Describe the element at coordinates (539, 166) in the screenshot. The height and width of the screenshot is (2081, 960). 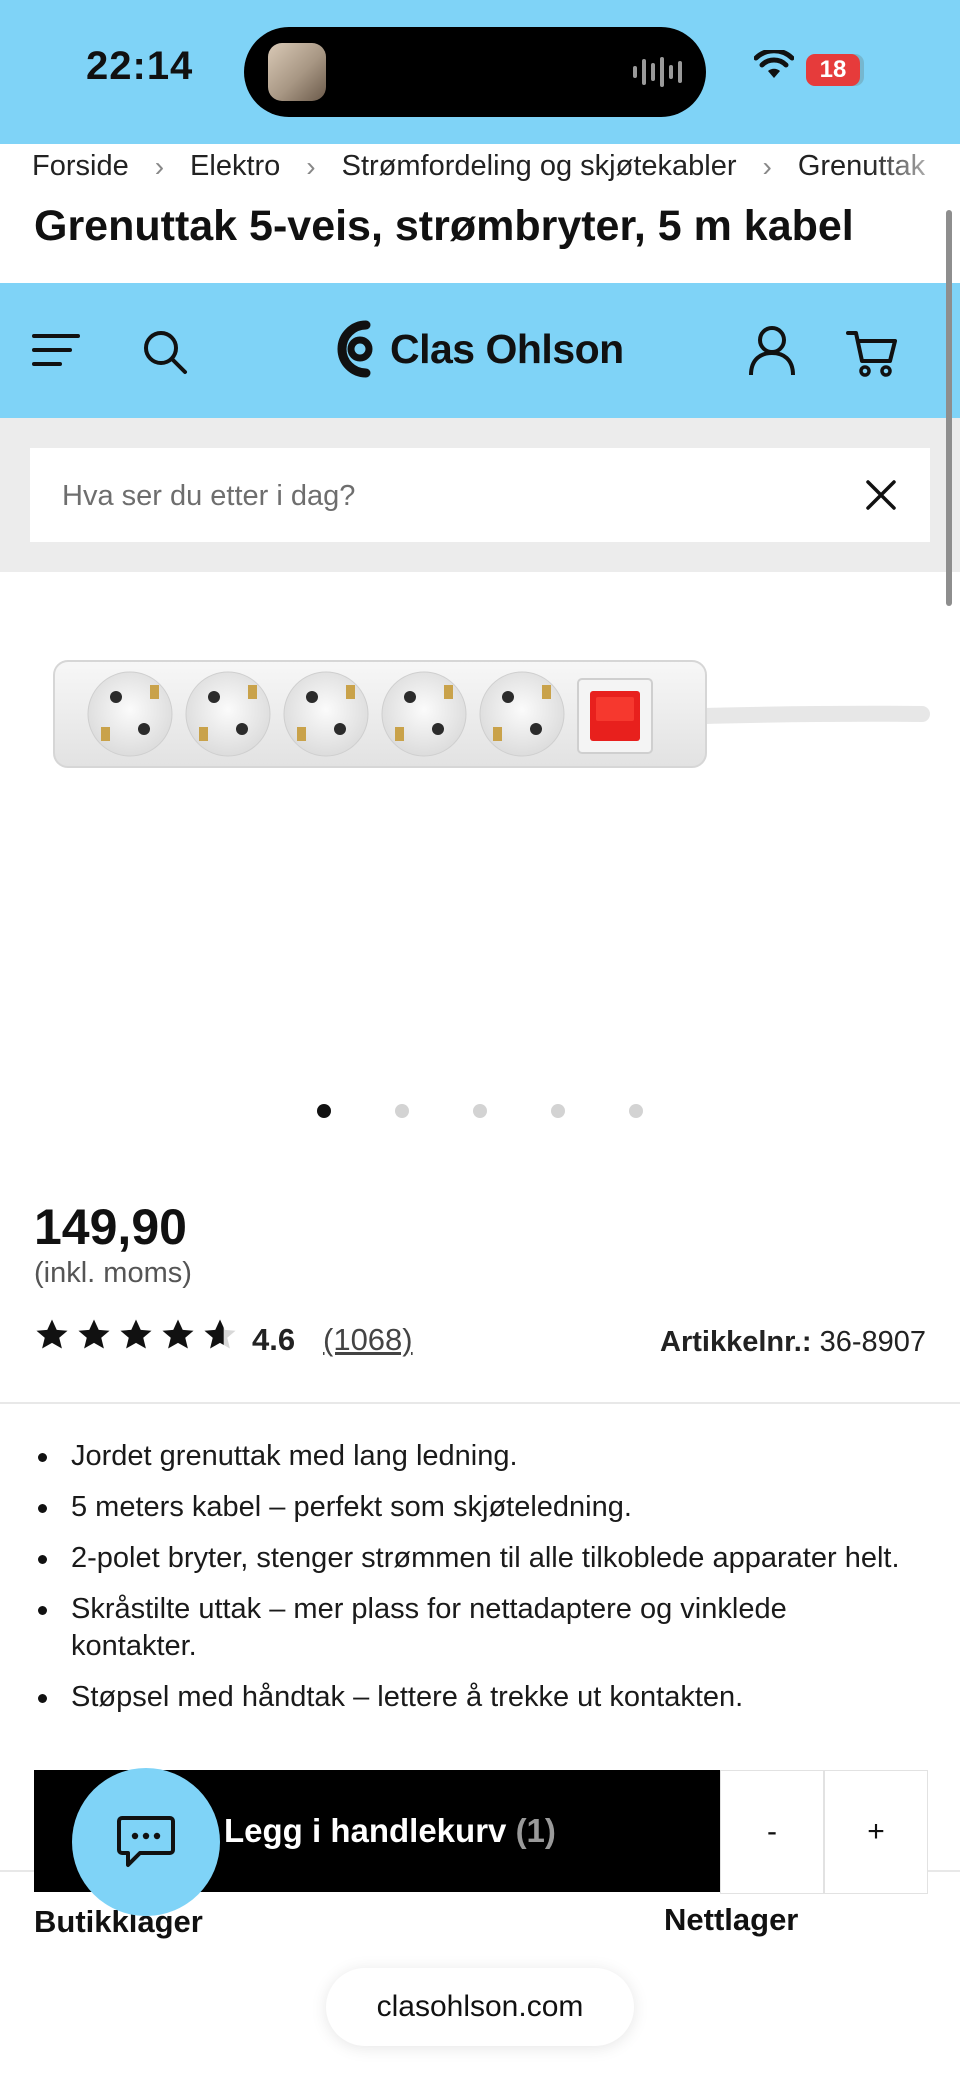
I see `breadcrumb-item-stromfordeling: Strømfordeling og skjøtekabler` at that location.